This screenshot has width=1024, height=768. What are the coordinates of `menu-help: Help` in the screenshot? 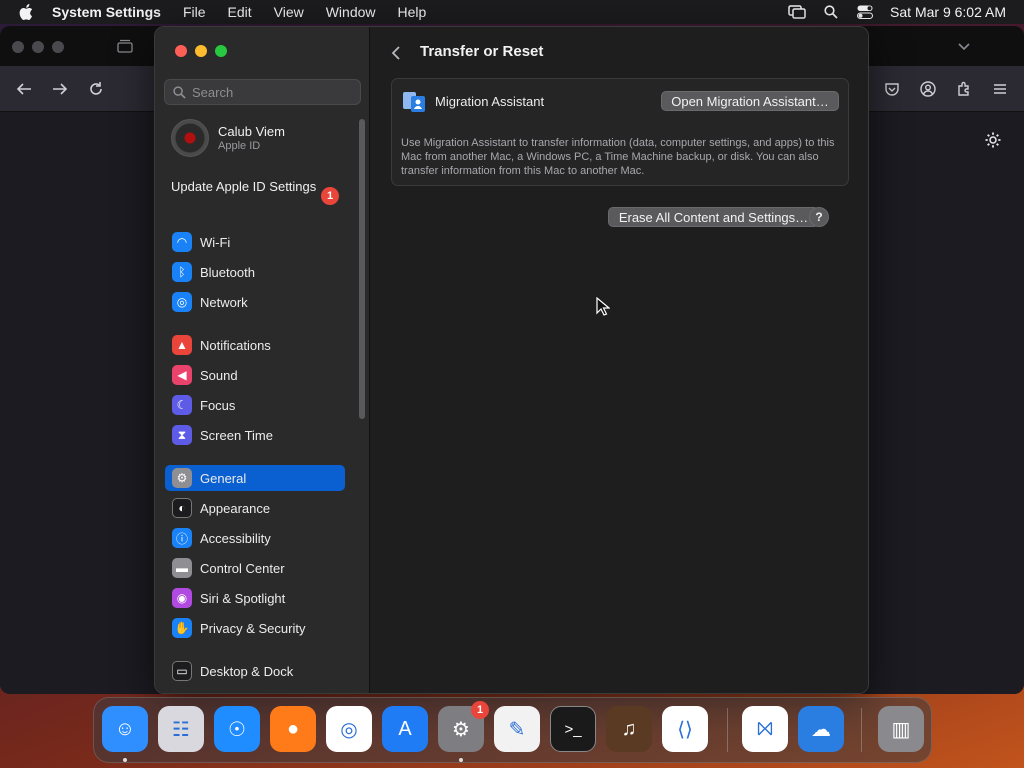 It's located at (412, 12).